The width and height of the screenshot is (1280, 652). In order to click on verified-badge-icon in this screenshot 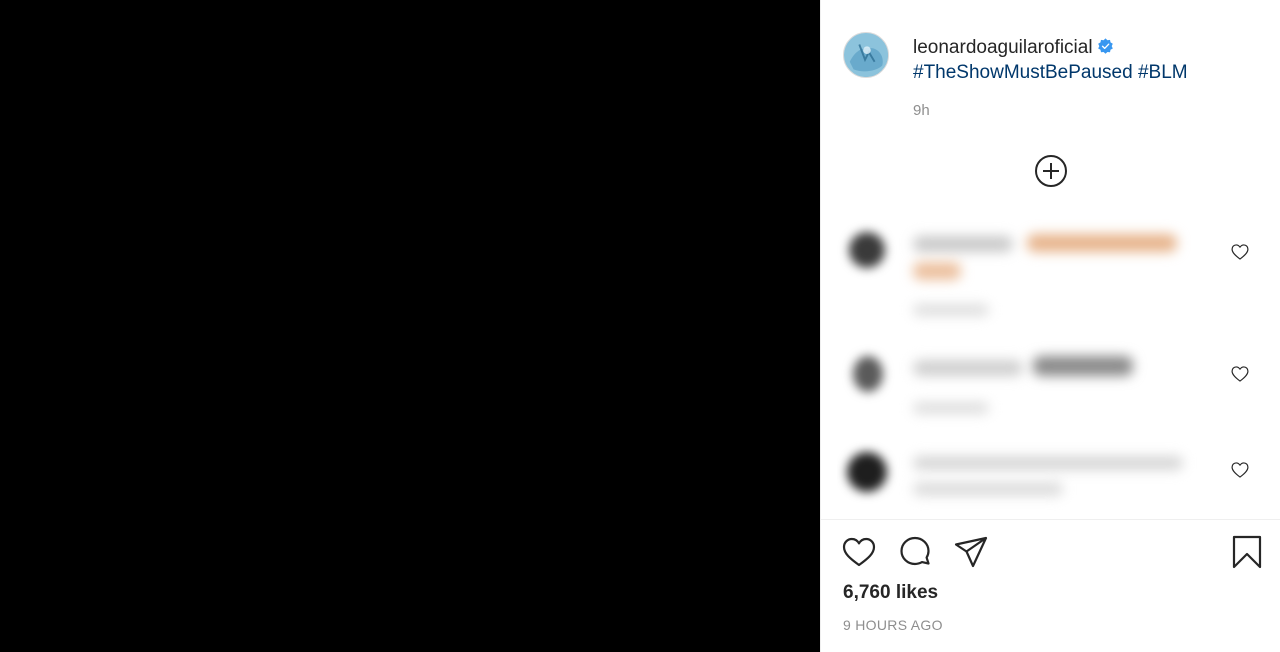, I will do `click(1105, 45)`.